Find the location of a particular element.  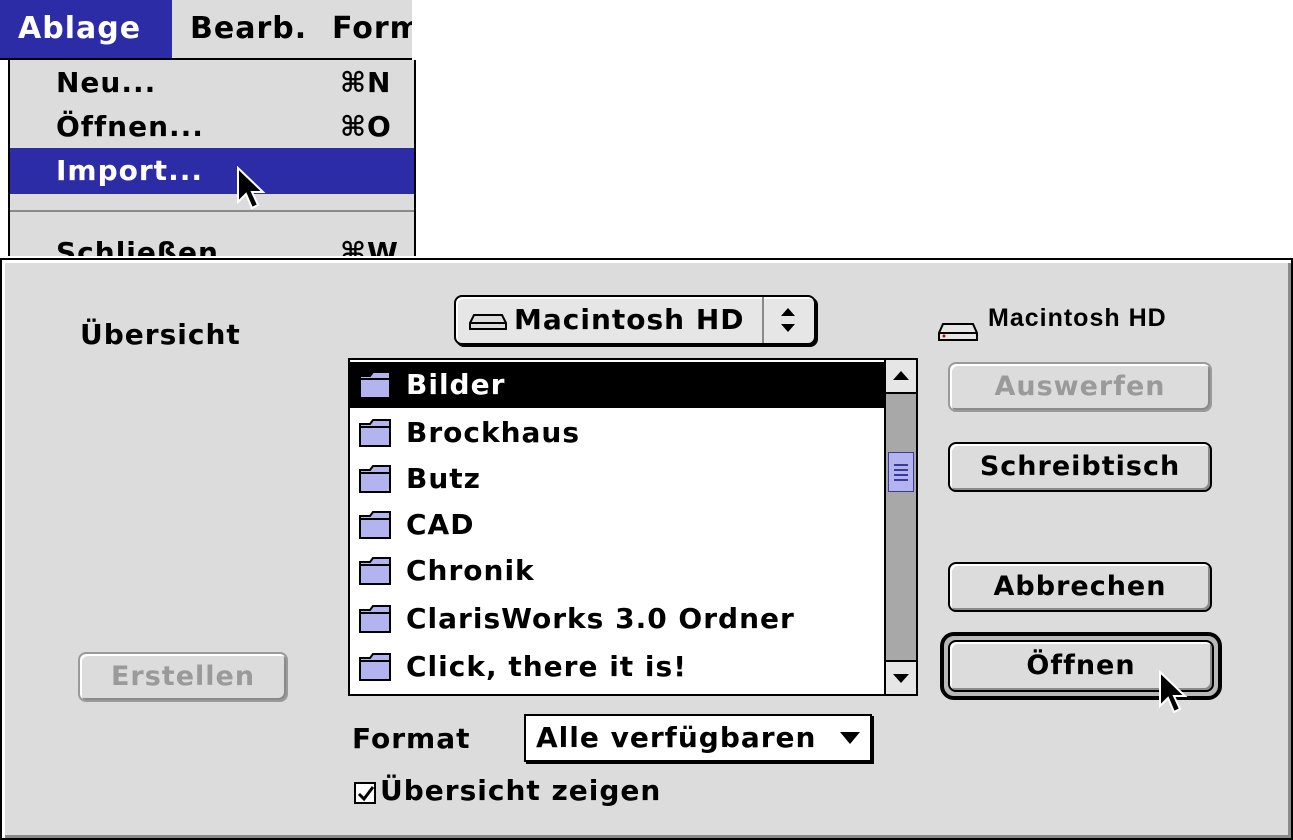

triangle-down-icon is located at coordinates (850, 738).